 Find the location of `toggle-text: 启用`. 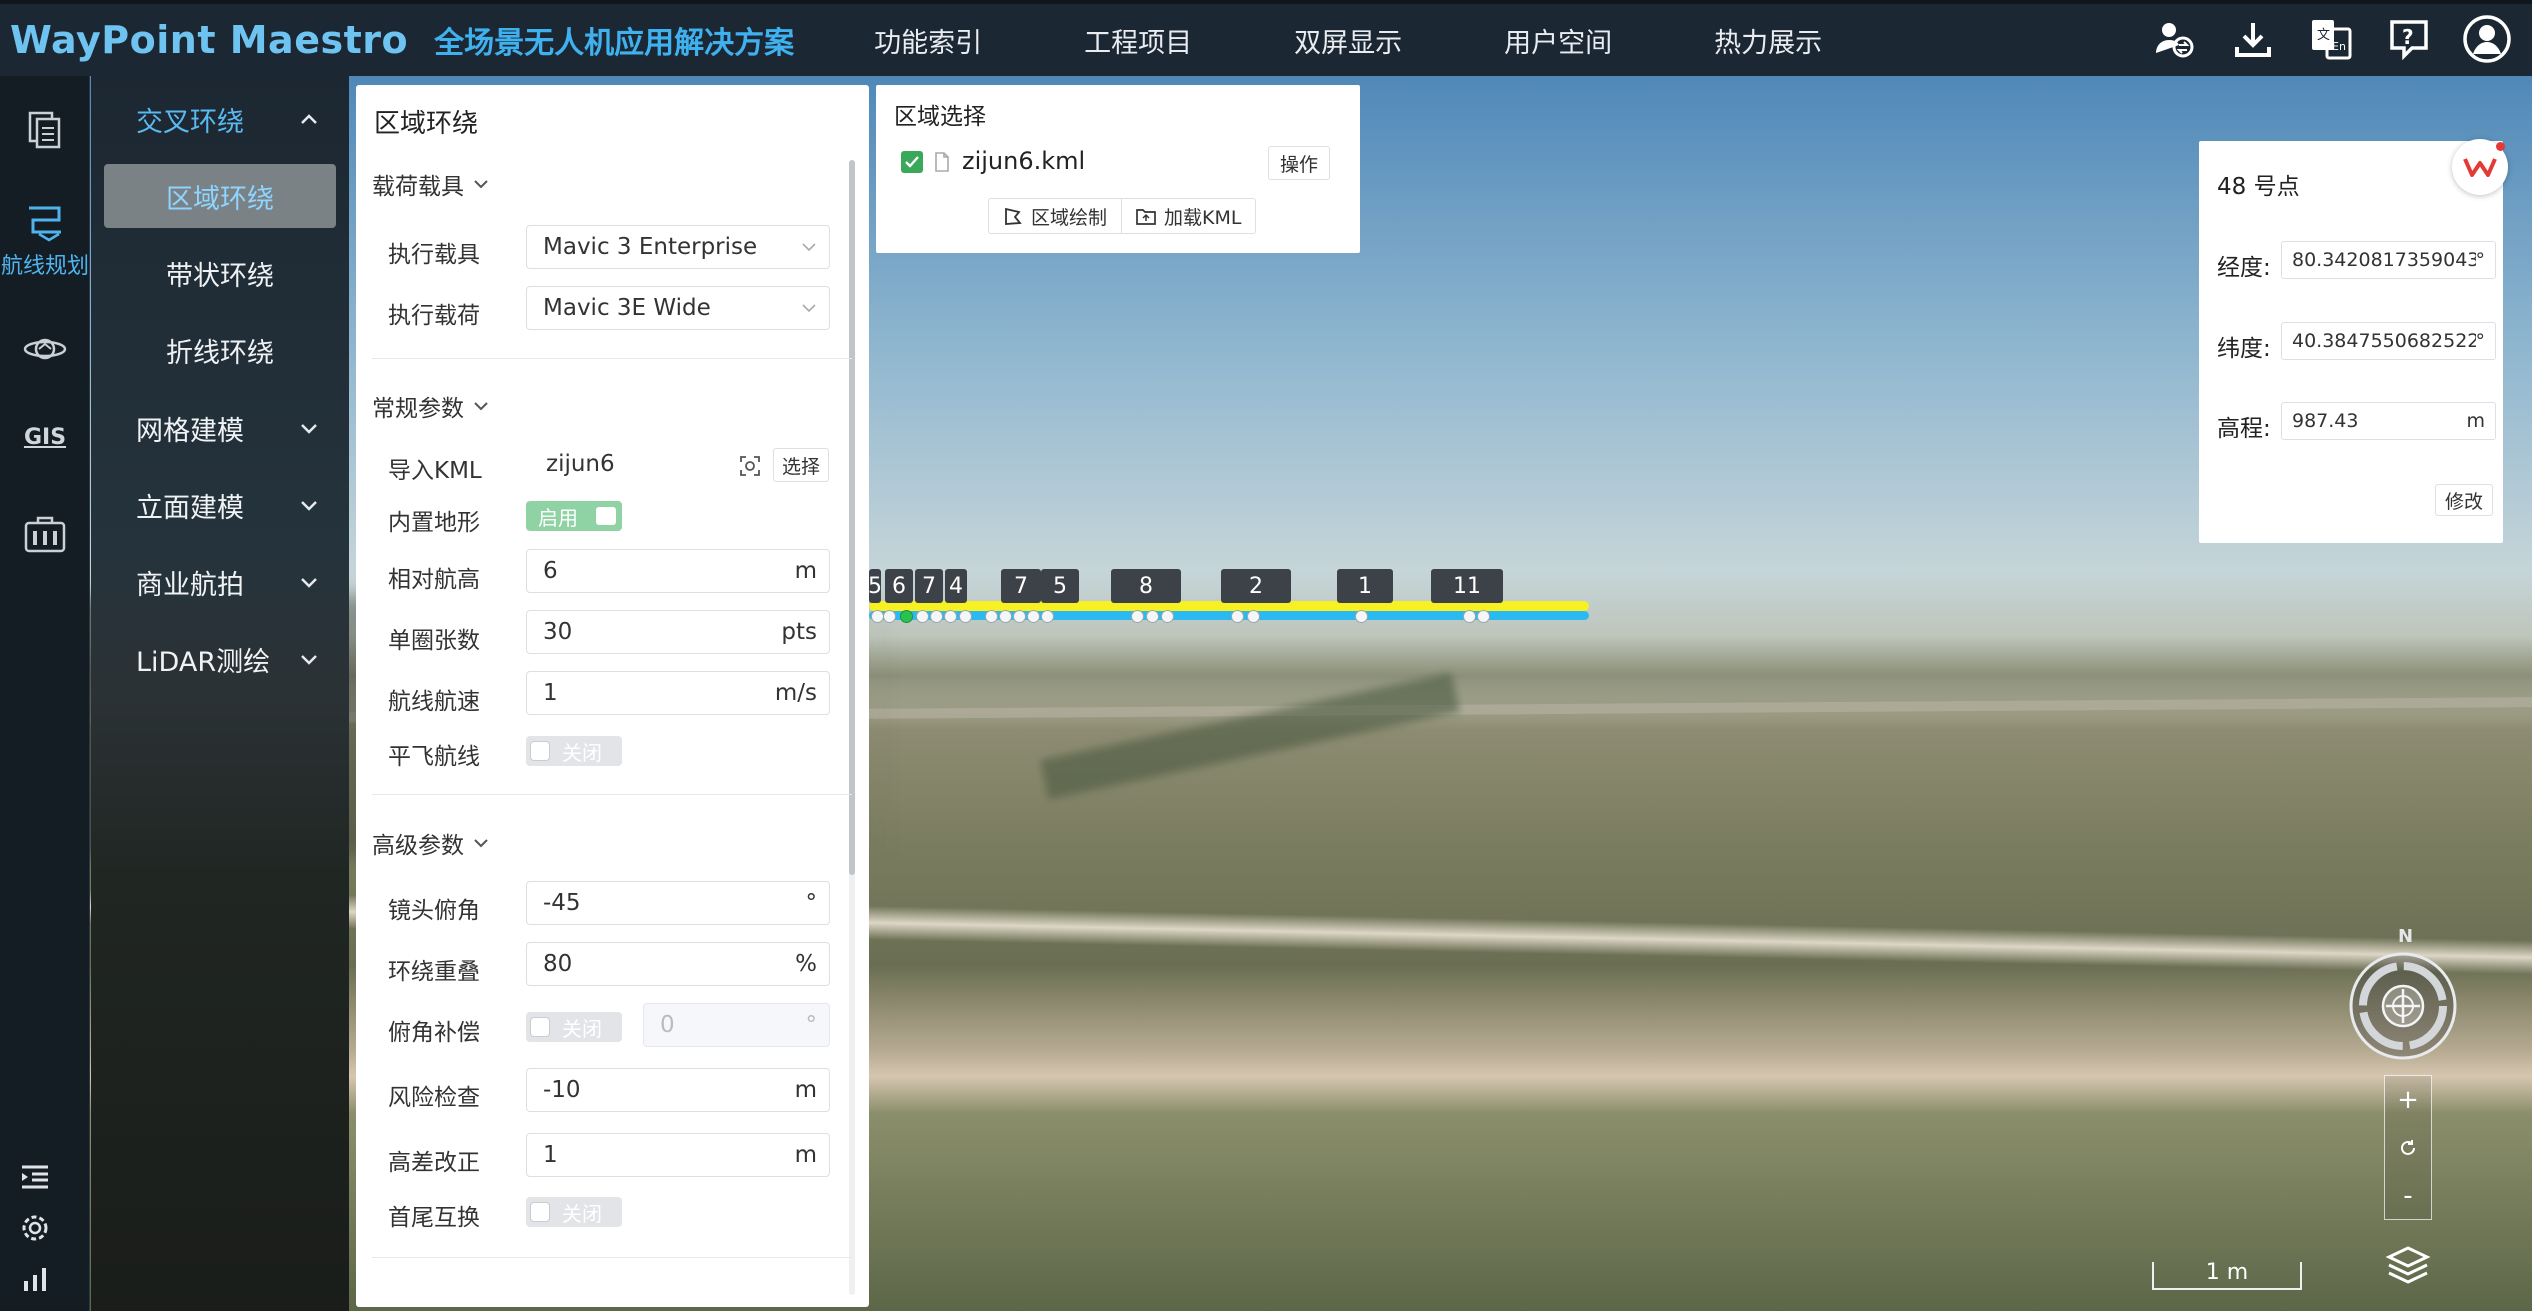

toggle-text: 启用 is located at coordinates (558, 517).